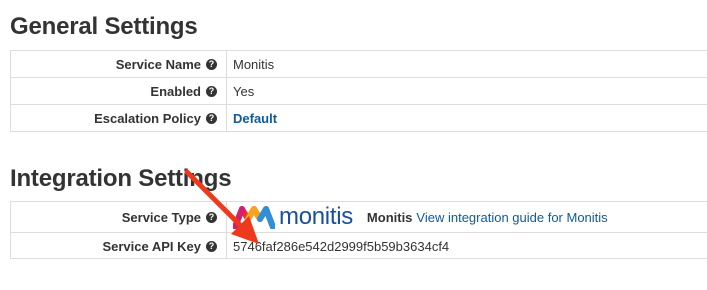 This screenshot has width=707, height=290. Describe the element at coordinates (316, 216) in the screenshot. I see `monitis-logo-text: monitis` at that location.